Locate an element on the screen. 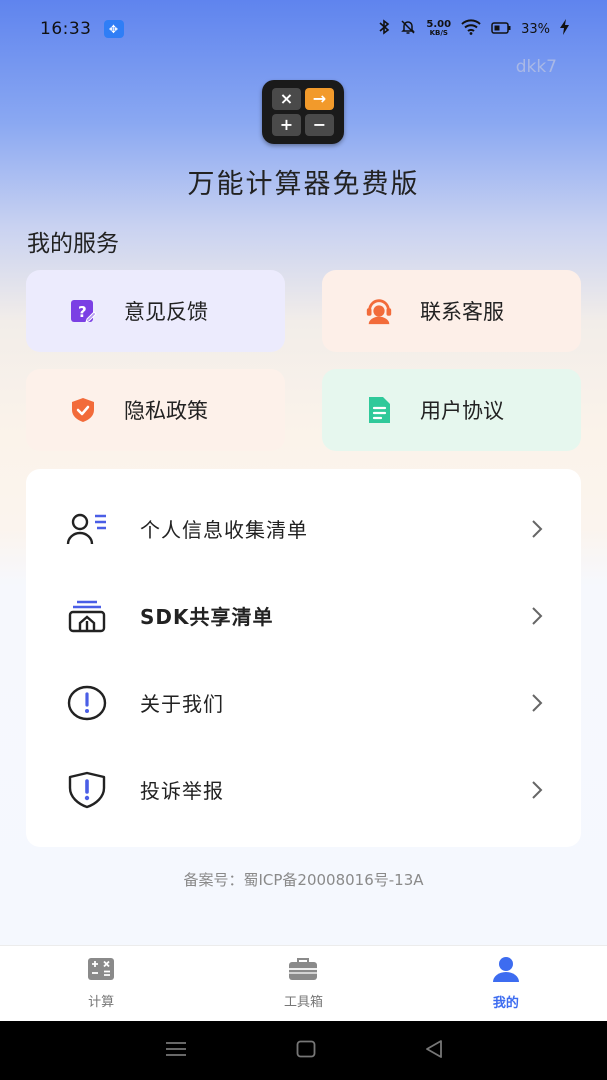 This screenshot has width=607, height=1080. logo-key: → is located at coordinates (319, 99).